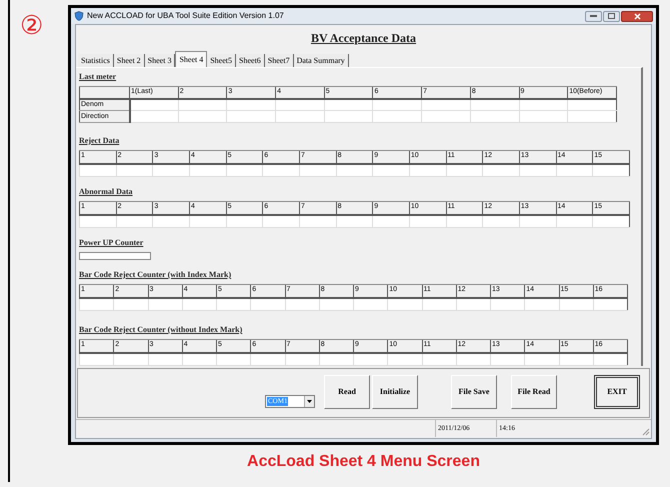 The image size is (670, 487). I want to click on app-shield-icon, so click(79, 16).